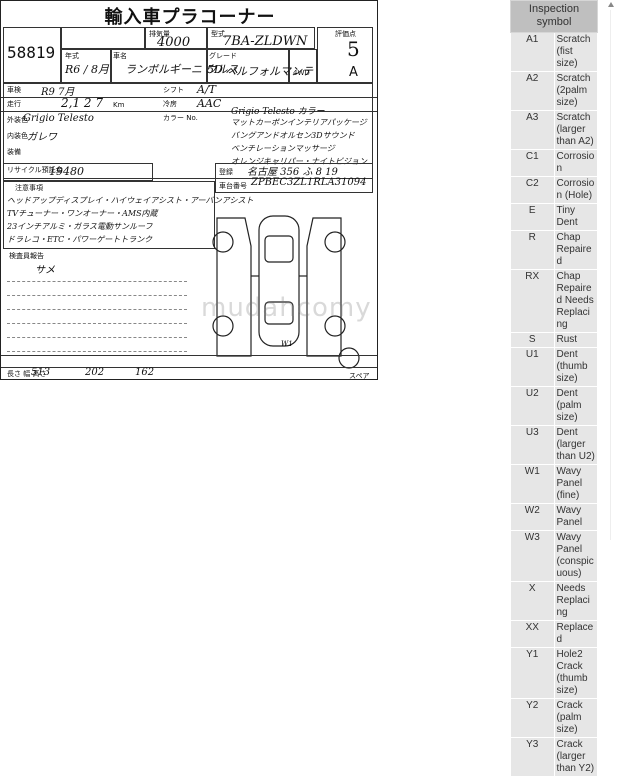 The width and height of the screenshot is (618, 777). I want to click on notes-label: 注意事項, so click(29, 188).